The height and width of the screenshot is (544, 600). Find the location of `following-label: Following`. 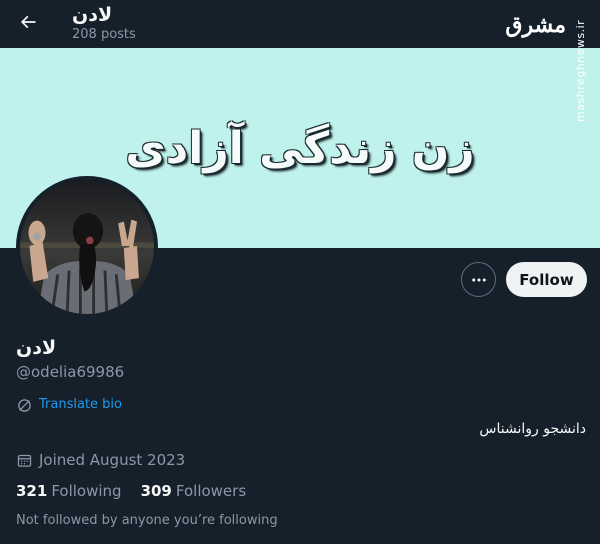

following-label: Following is located at coordinates (86, 491).